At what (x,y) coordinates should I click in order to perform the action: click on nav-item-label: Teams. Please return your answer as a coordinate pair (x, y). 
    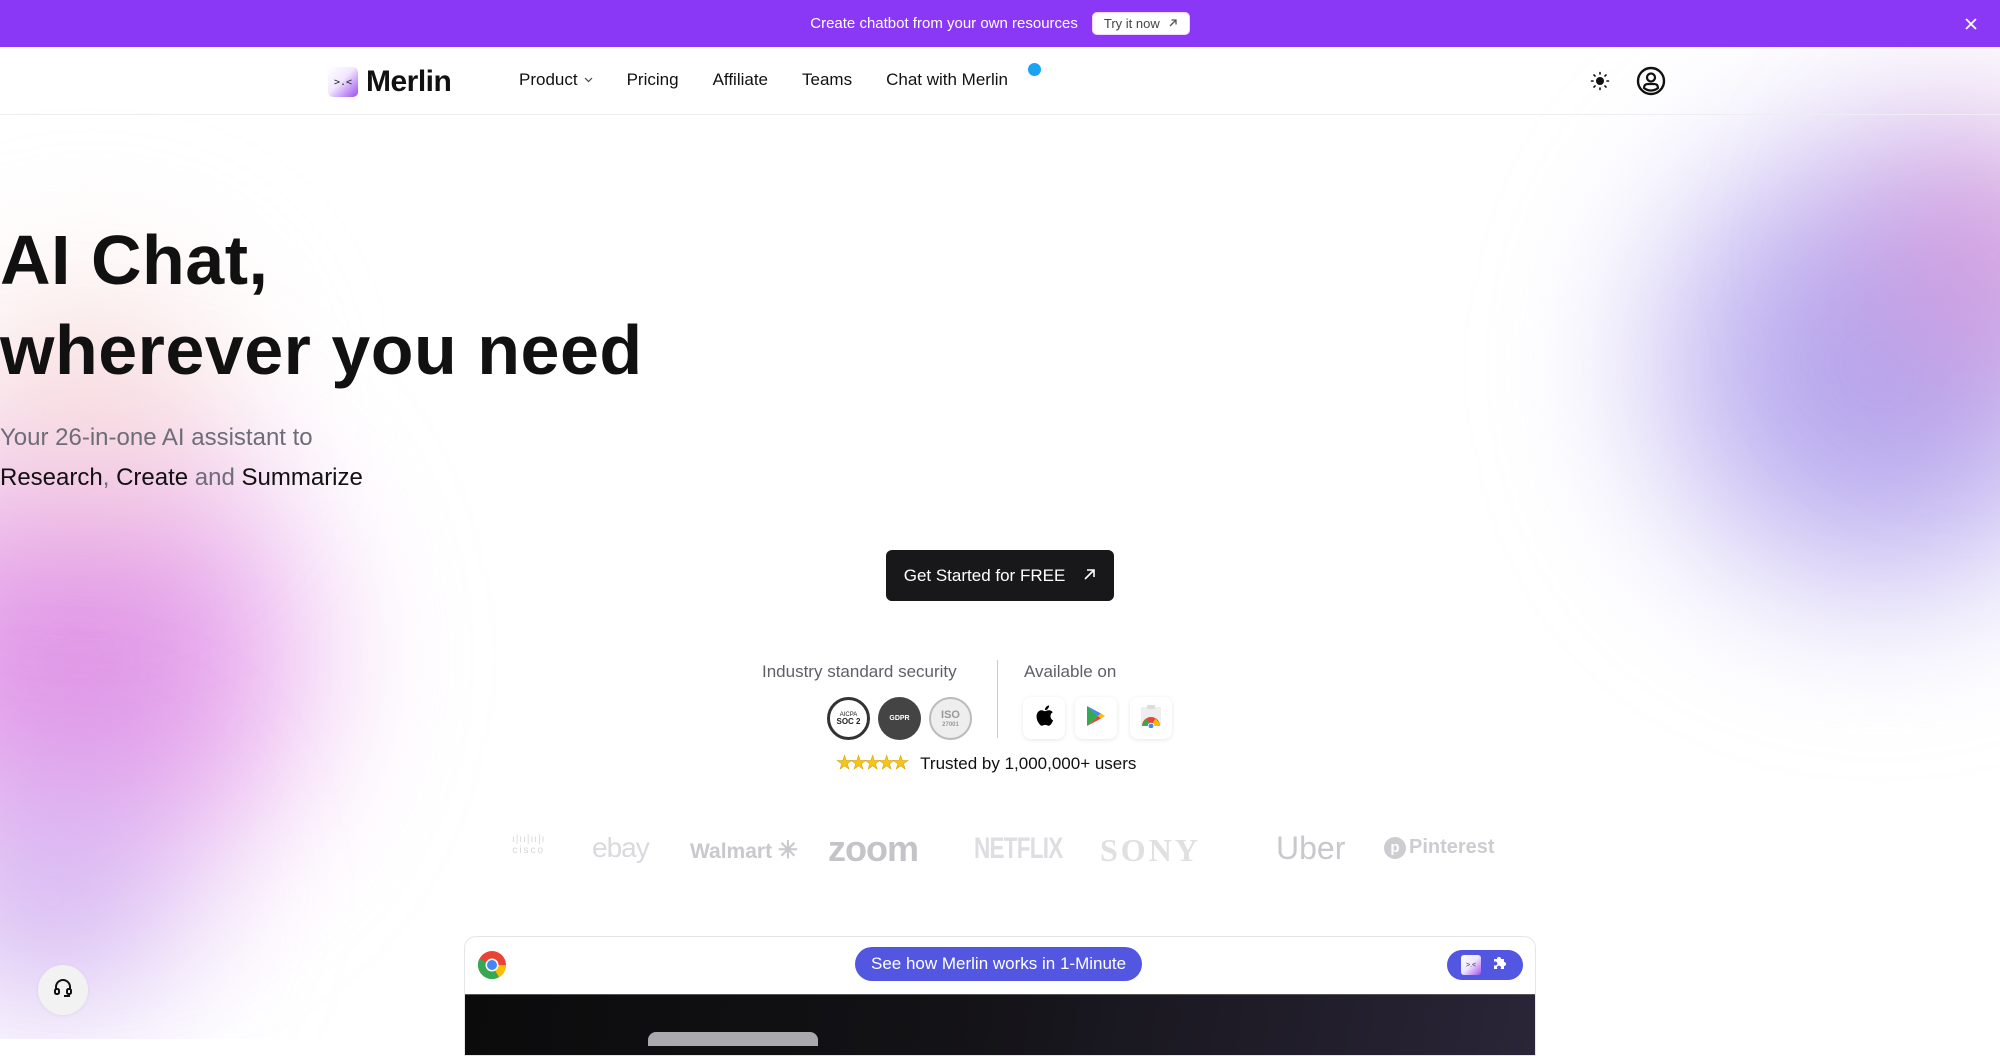
    Looking at the image, I should click on (827, 79).